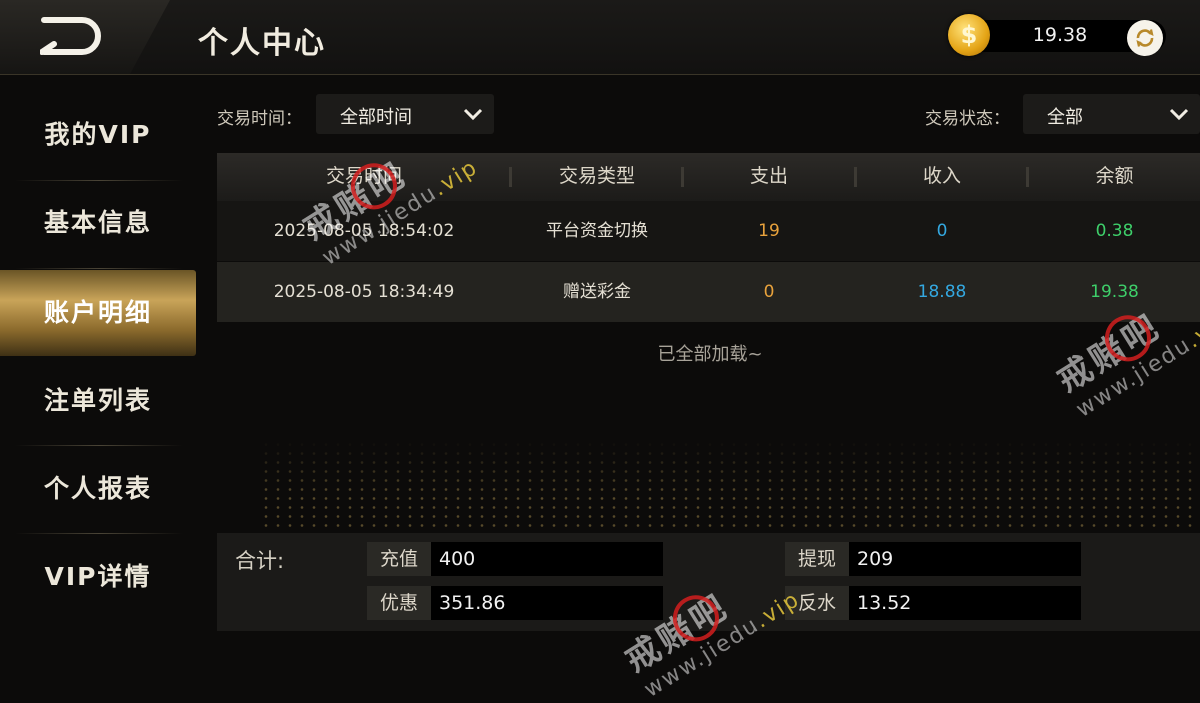 This screenshot has width=1200, height=703. What do you see at coordinates (967, 119) in the screenshot?
I see `status-filter-label: 交易状态：` at bounding box center [967, 119].